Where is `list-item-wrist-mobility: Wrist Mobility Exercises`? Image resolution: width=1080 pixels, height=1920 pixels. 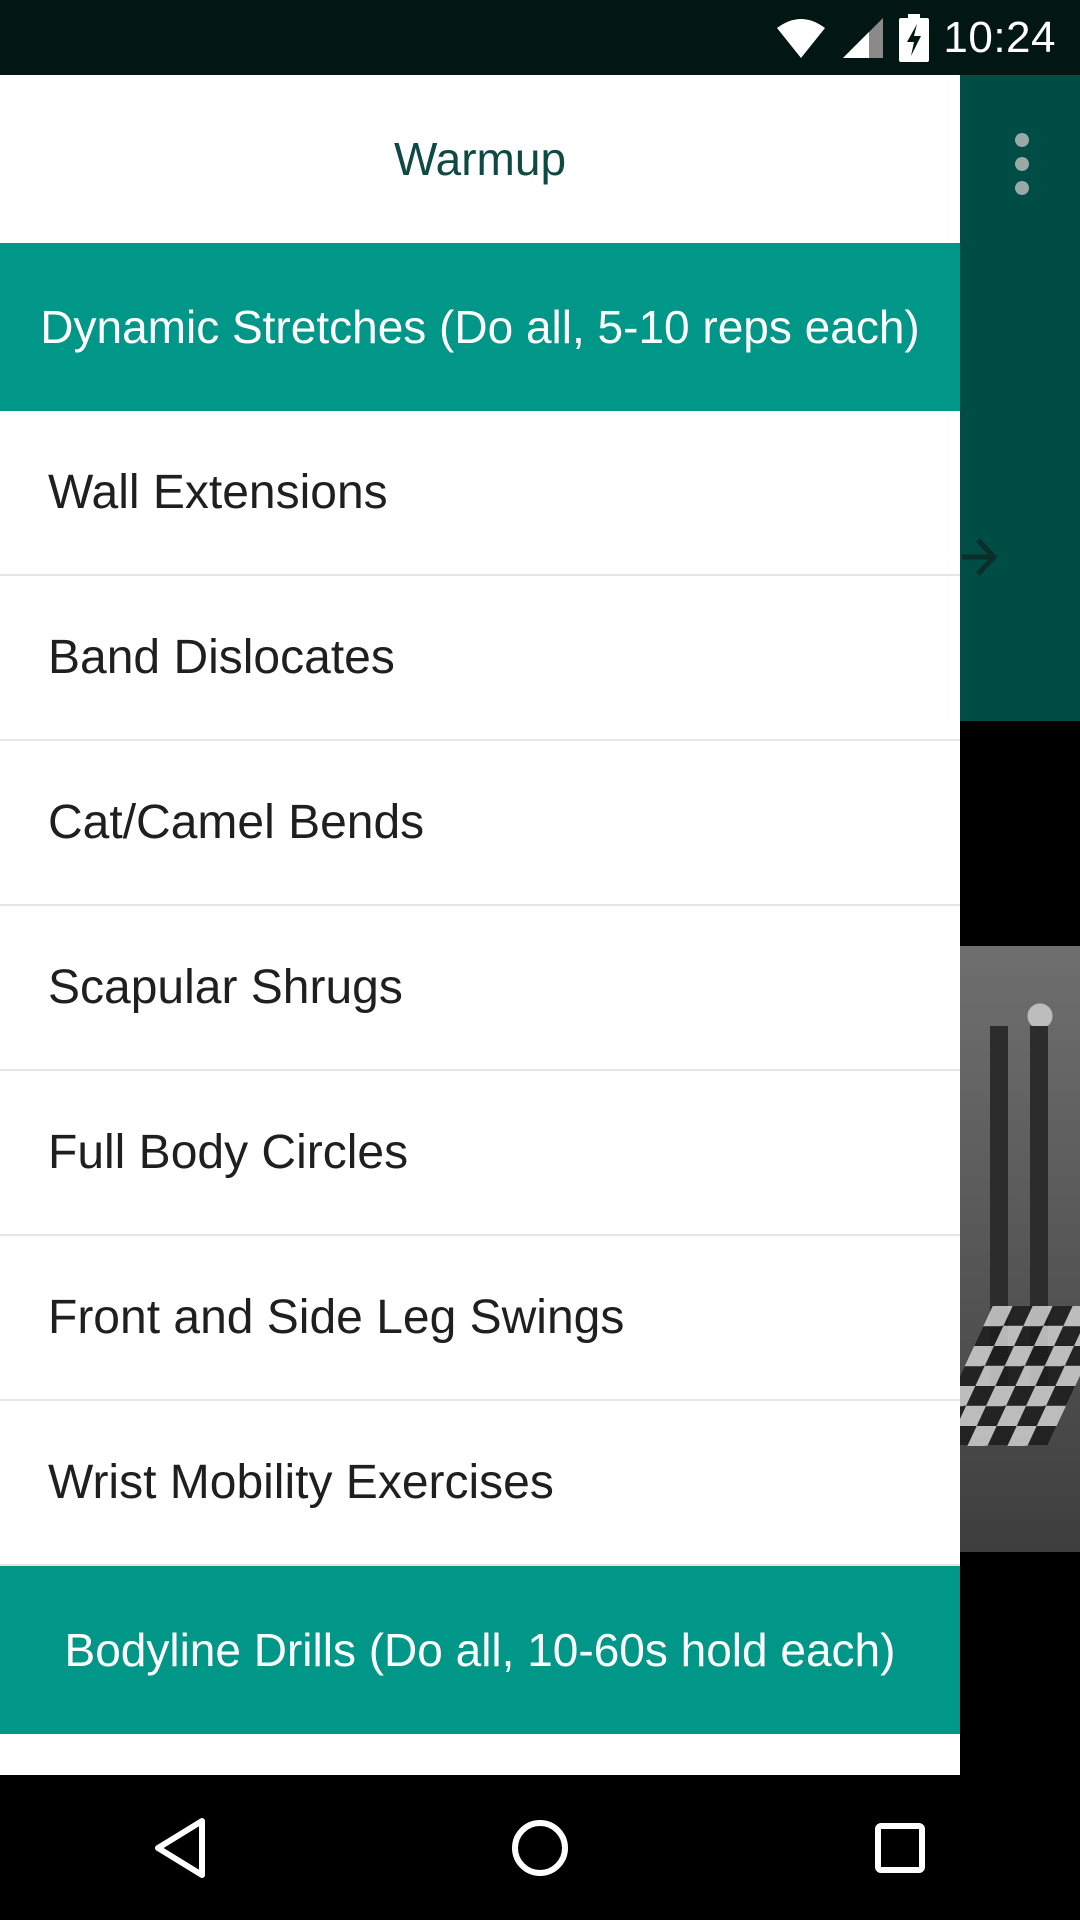 list-item-wrist-mobility: Wrist Mobility Exercises is located at coordinates (480, 1483).